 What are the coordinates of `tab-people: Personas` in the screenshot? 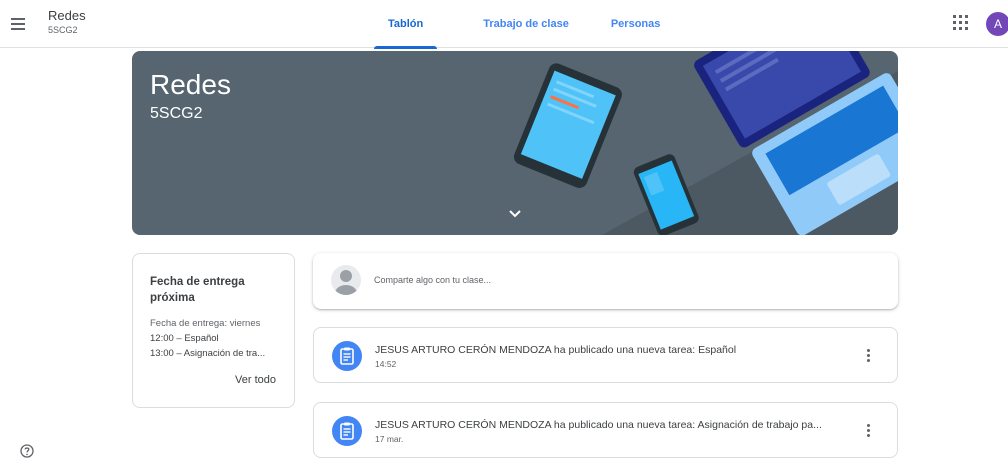 It's located at (636, 24).